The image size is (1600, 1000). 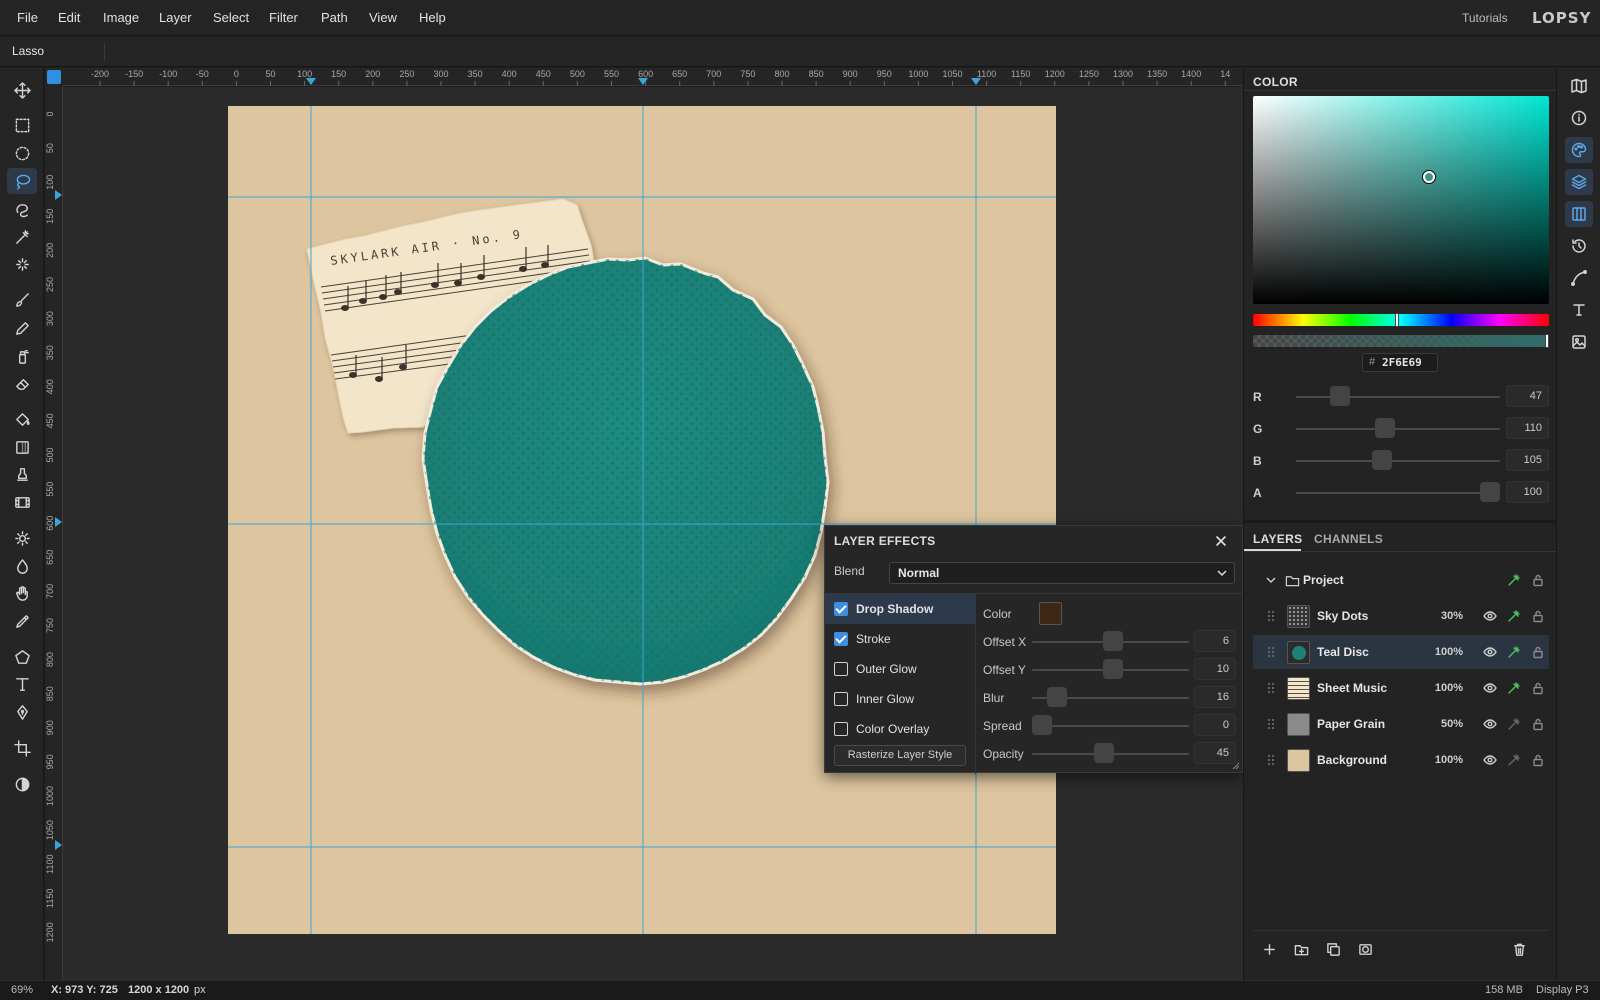 What do you see at coordinates (22, 125) in the screenshot?
I see `rect-select-tool` at bounding box center [22, 125].